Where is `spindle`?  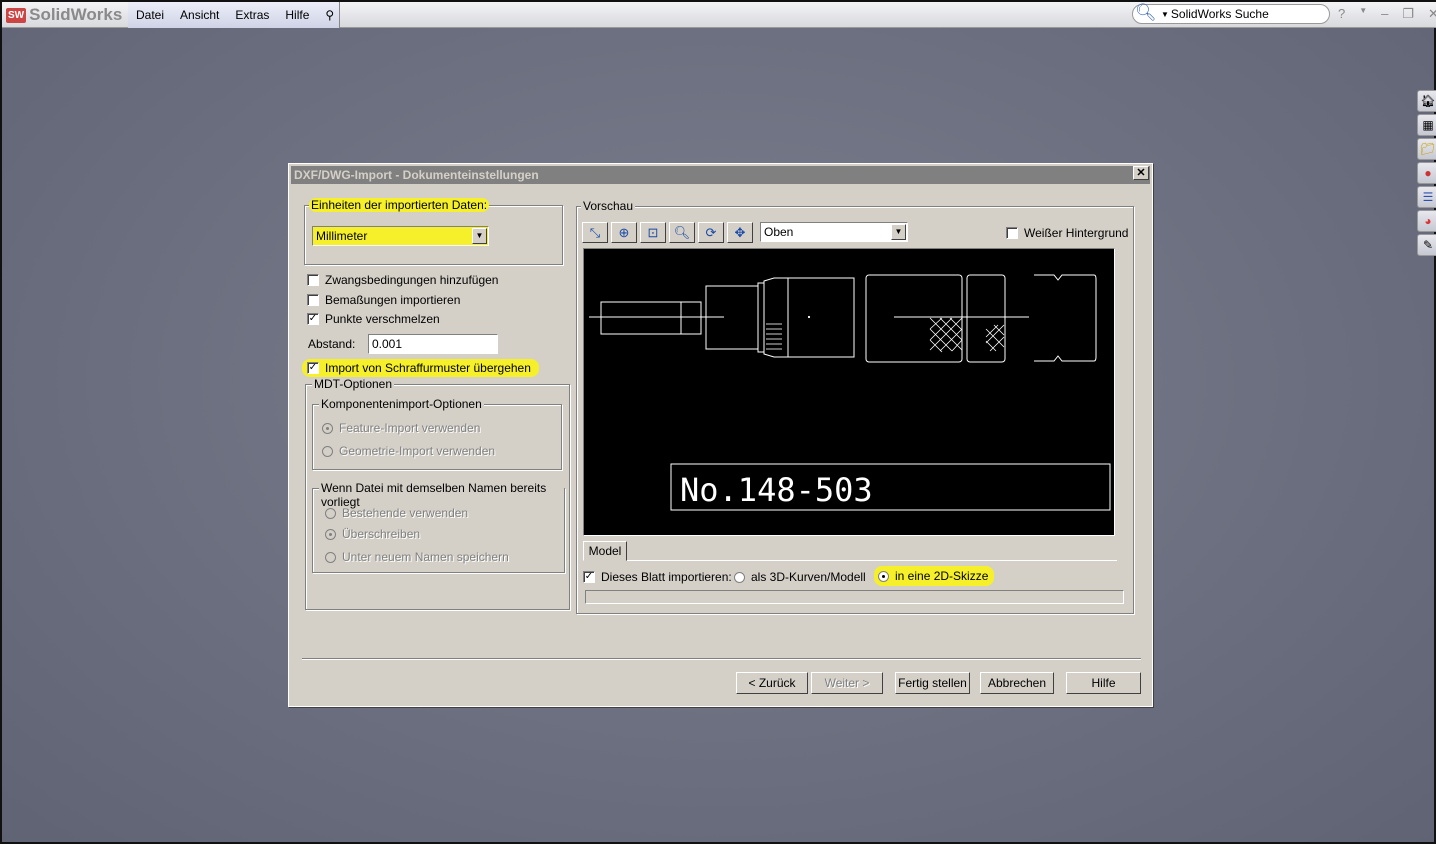 spindle is located at coordinates (651, 318).